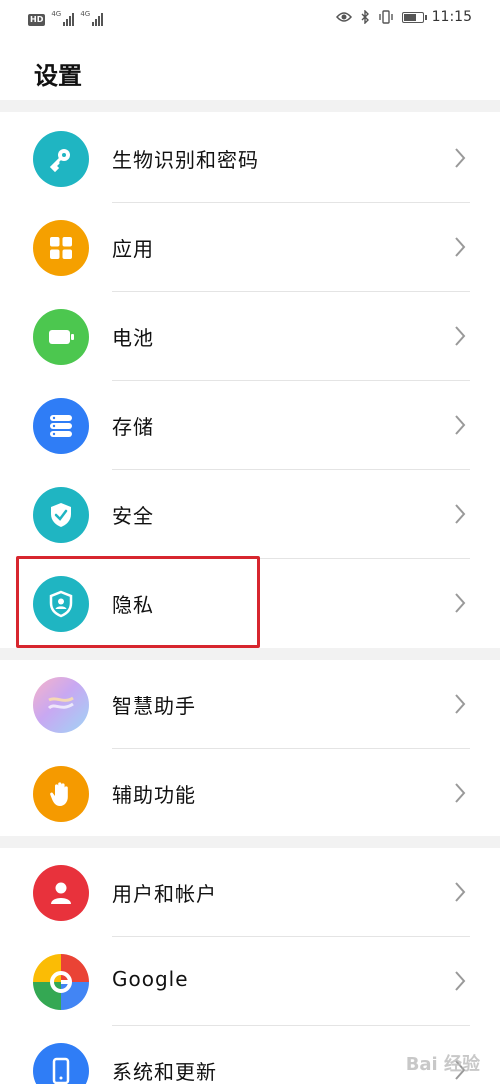  I want to click on vibrate-icon, so click(385, 17).